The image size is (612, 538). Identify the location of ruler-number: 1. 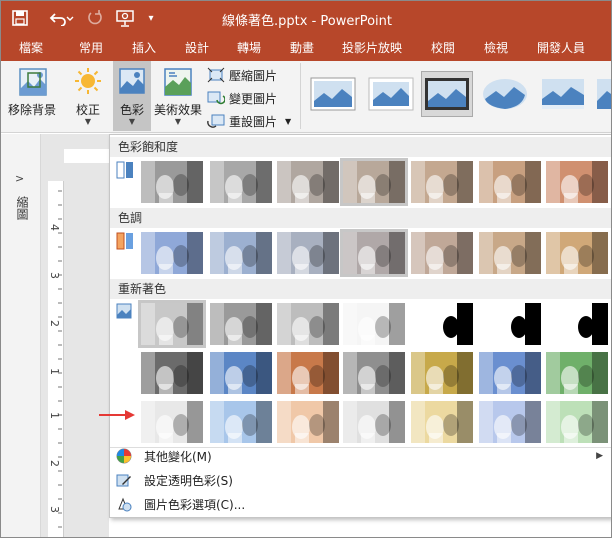
(54, 415).